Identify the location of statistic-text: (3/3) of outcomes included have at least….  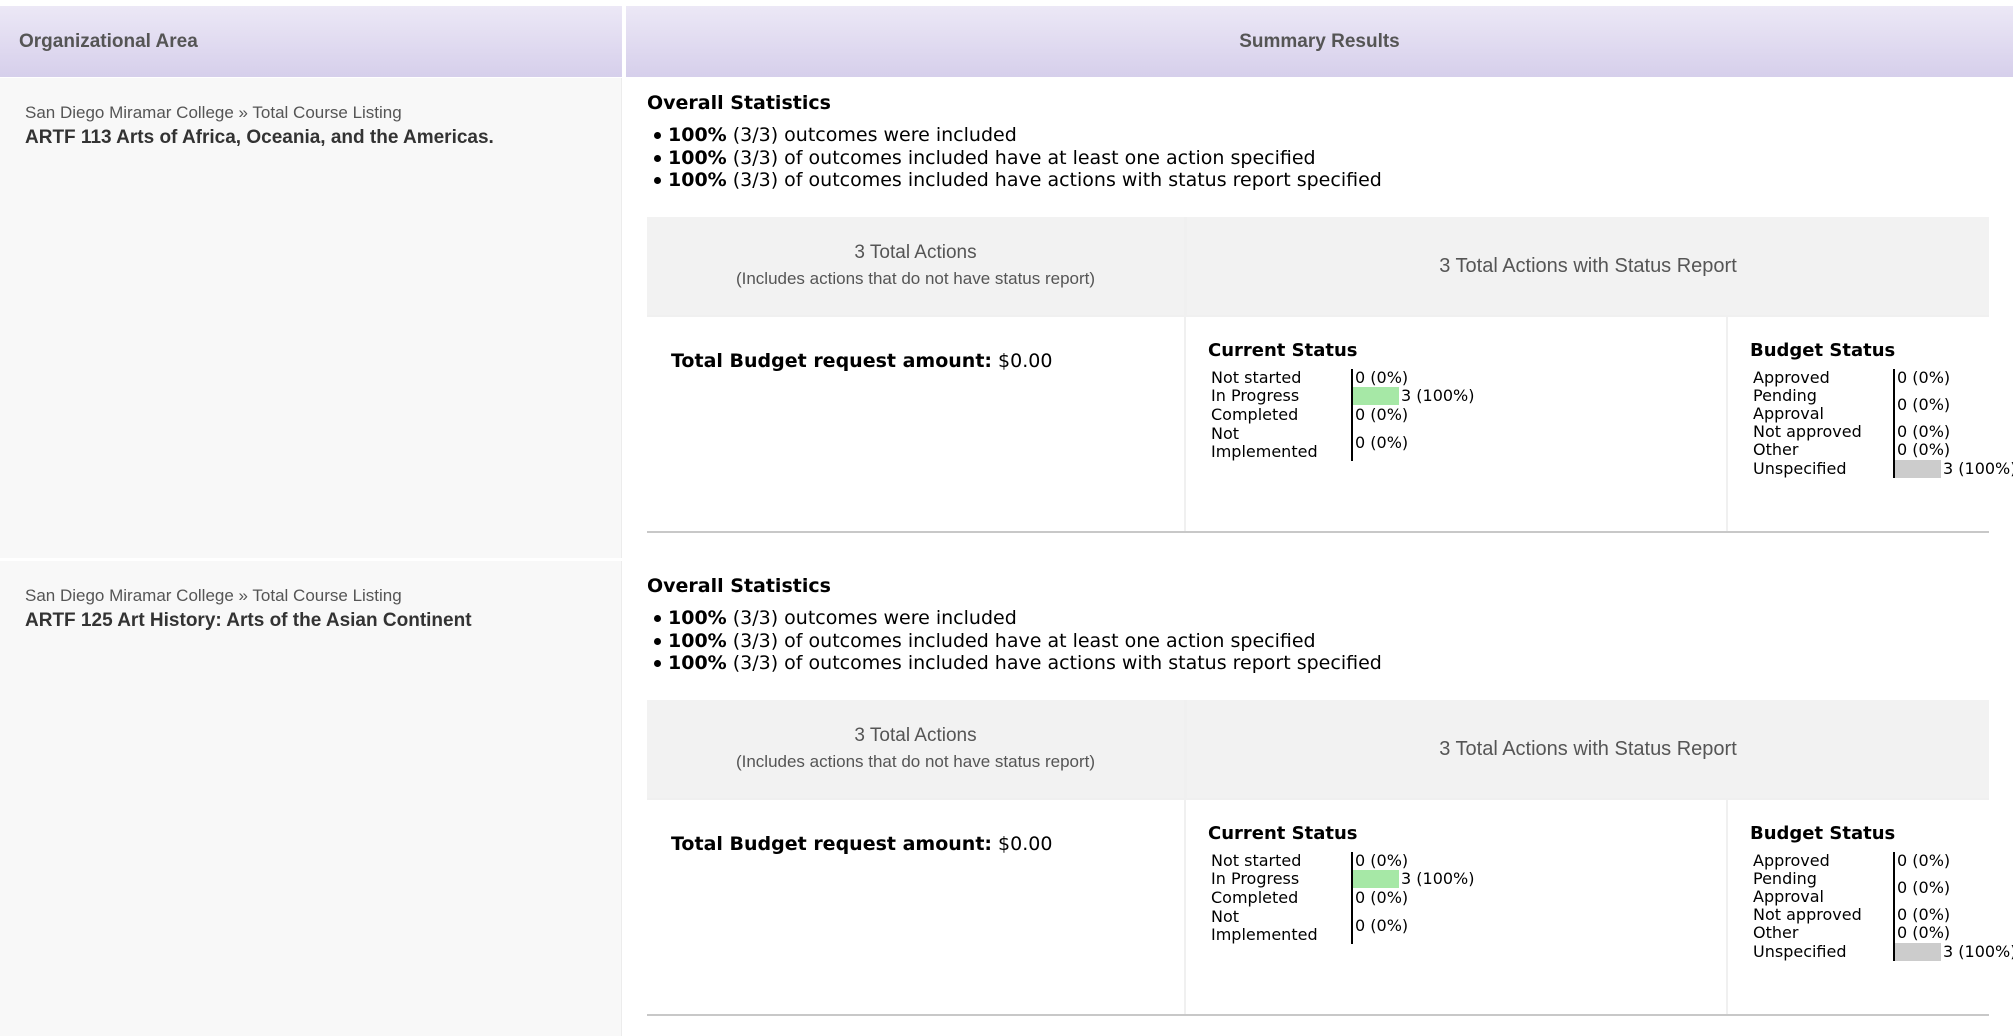
(1021, 640).